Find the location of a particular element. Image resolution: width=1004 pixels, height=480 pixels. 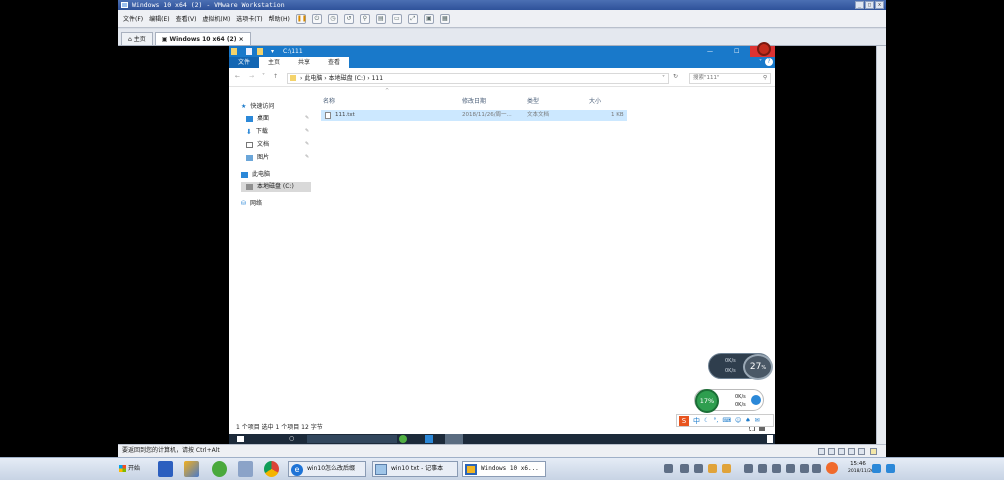

ie-green-icon is located at coordinates (219, 469).